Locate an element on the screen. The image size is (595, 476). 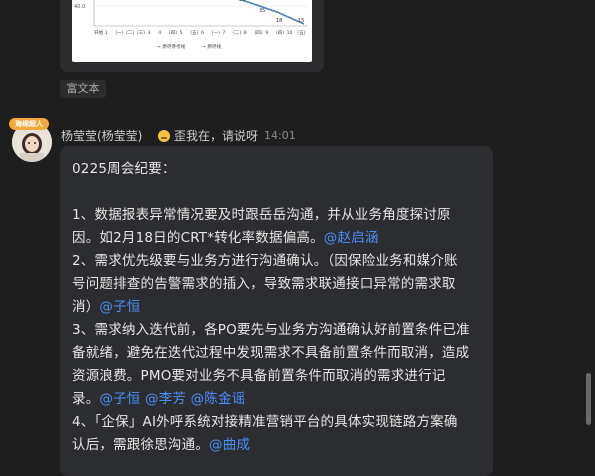
legend-item: → 燃尽参考线 is located at coordinates (171, 46).